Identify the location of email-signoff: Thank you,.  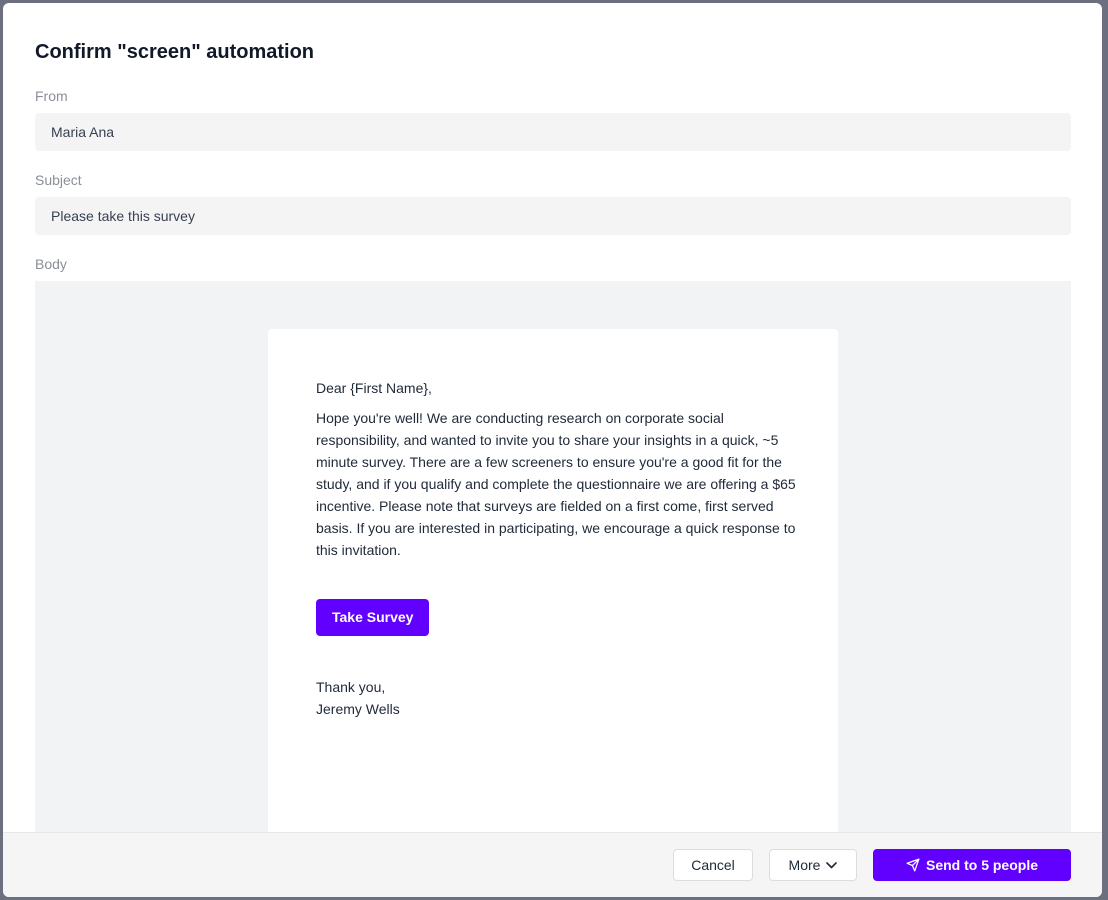
(351, 687).